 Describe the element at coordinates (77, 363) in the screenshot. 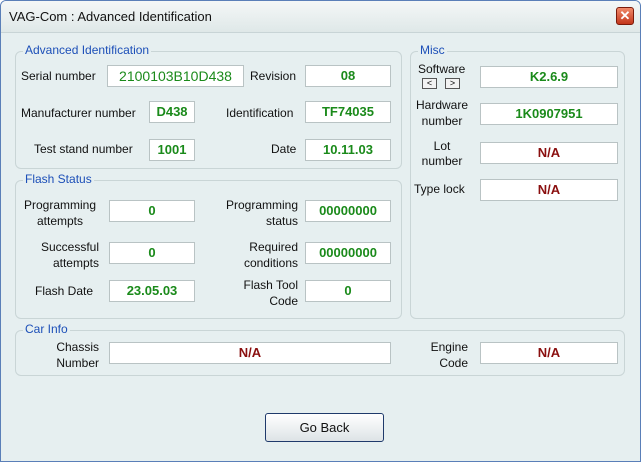

I see `chassis-number-label-line2: Number` at that location.